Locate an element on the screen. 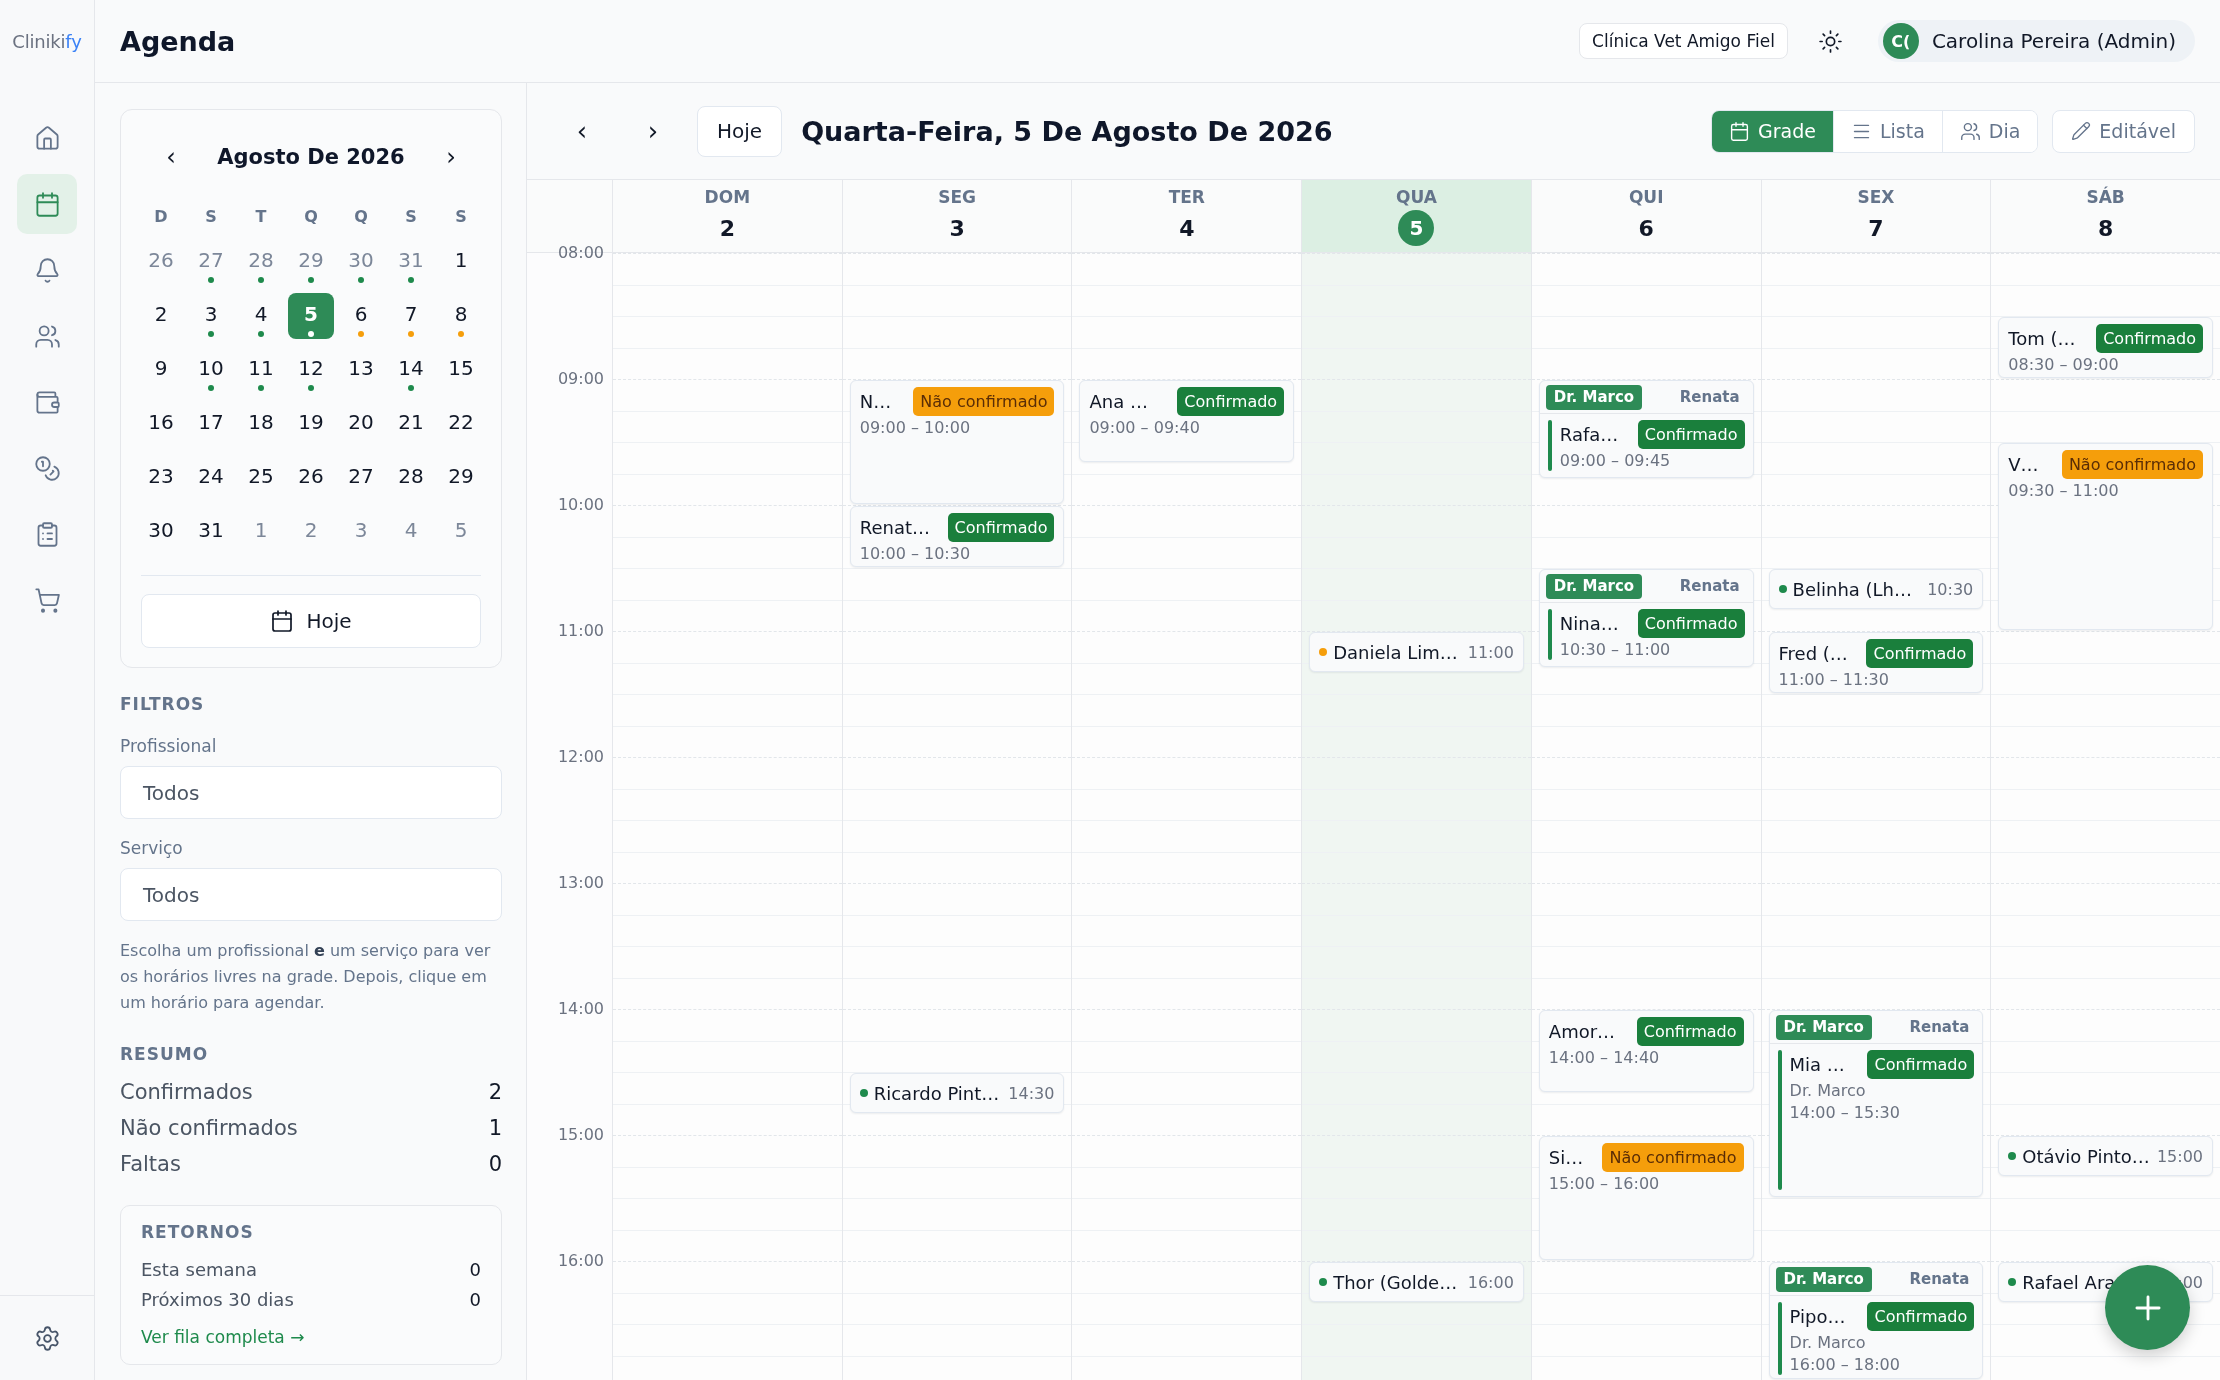 The height and width of the screenshot is (1380, 2220). prev-week-button: ‹ is located at coordinates (582, 131).